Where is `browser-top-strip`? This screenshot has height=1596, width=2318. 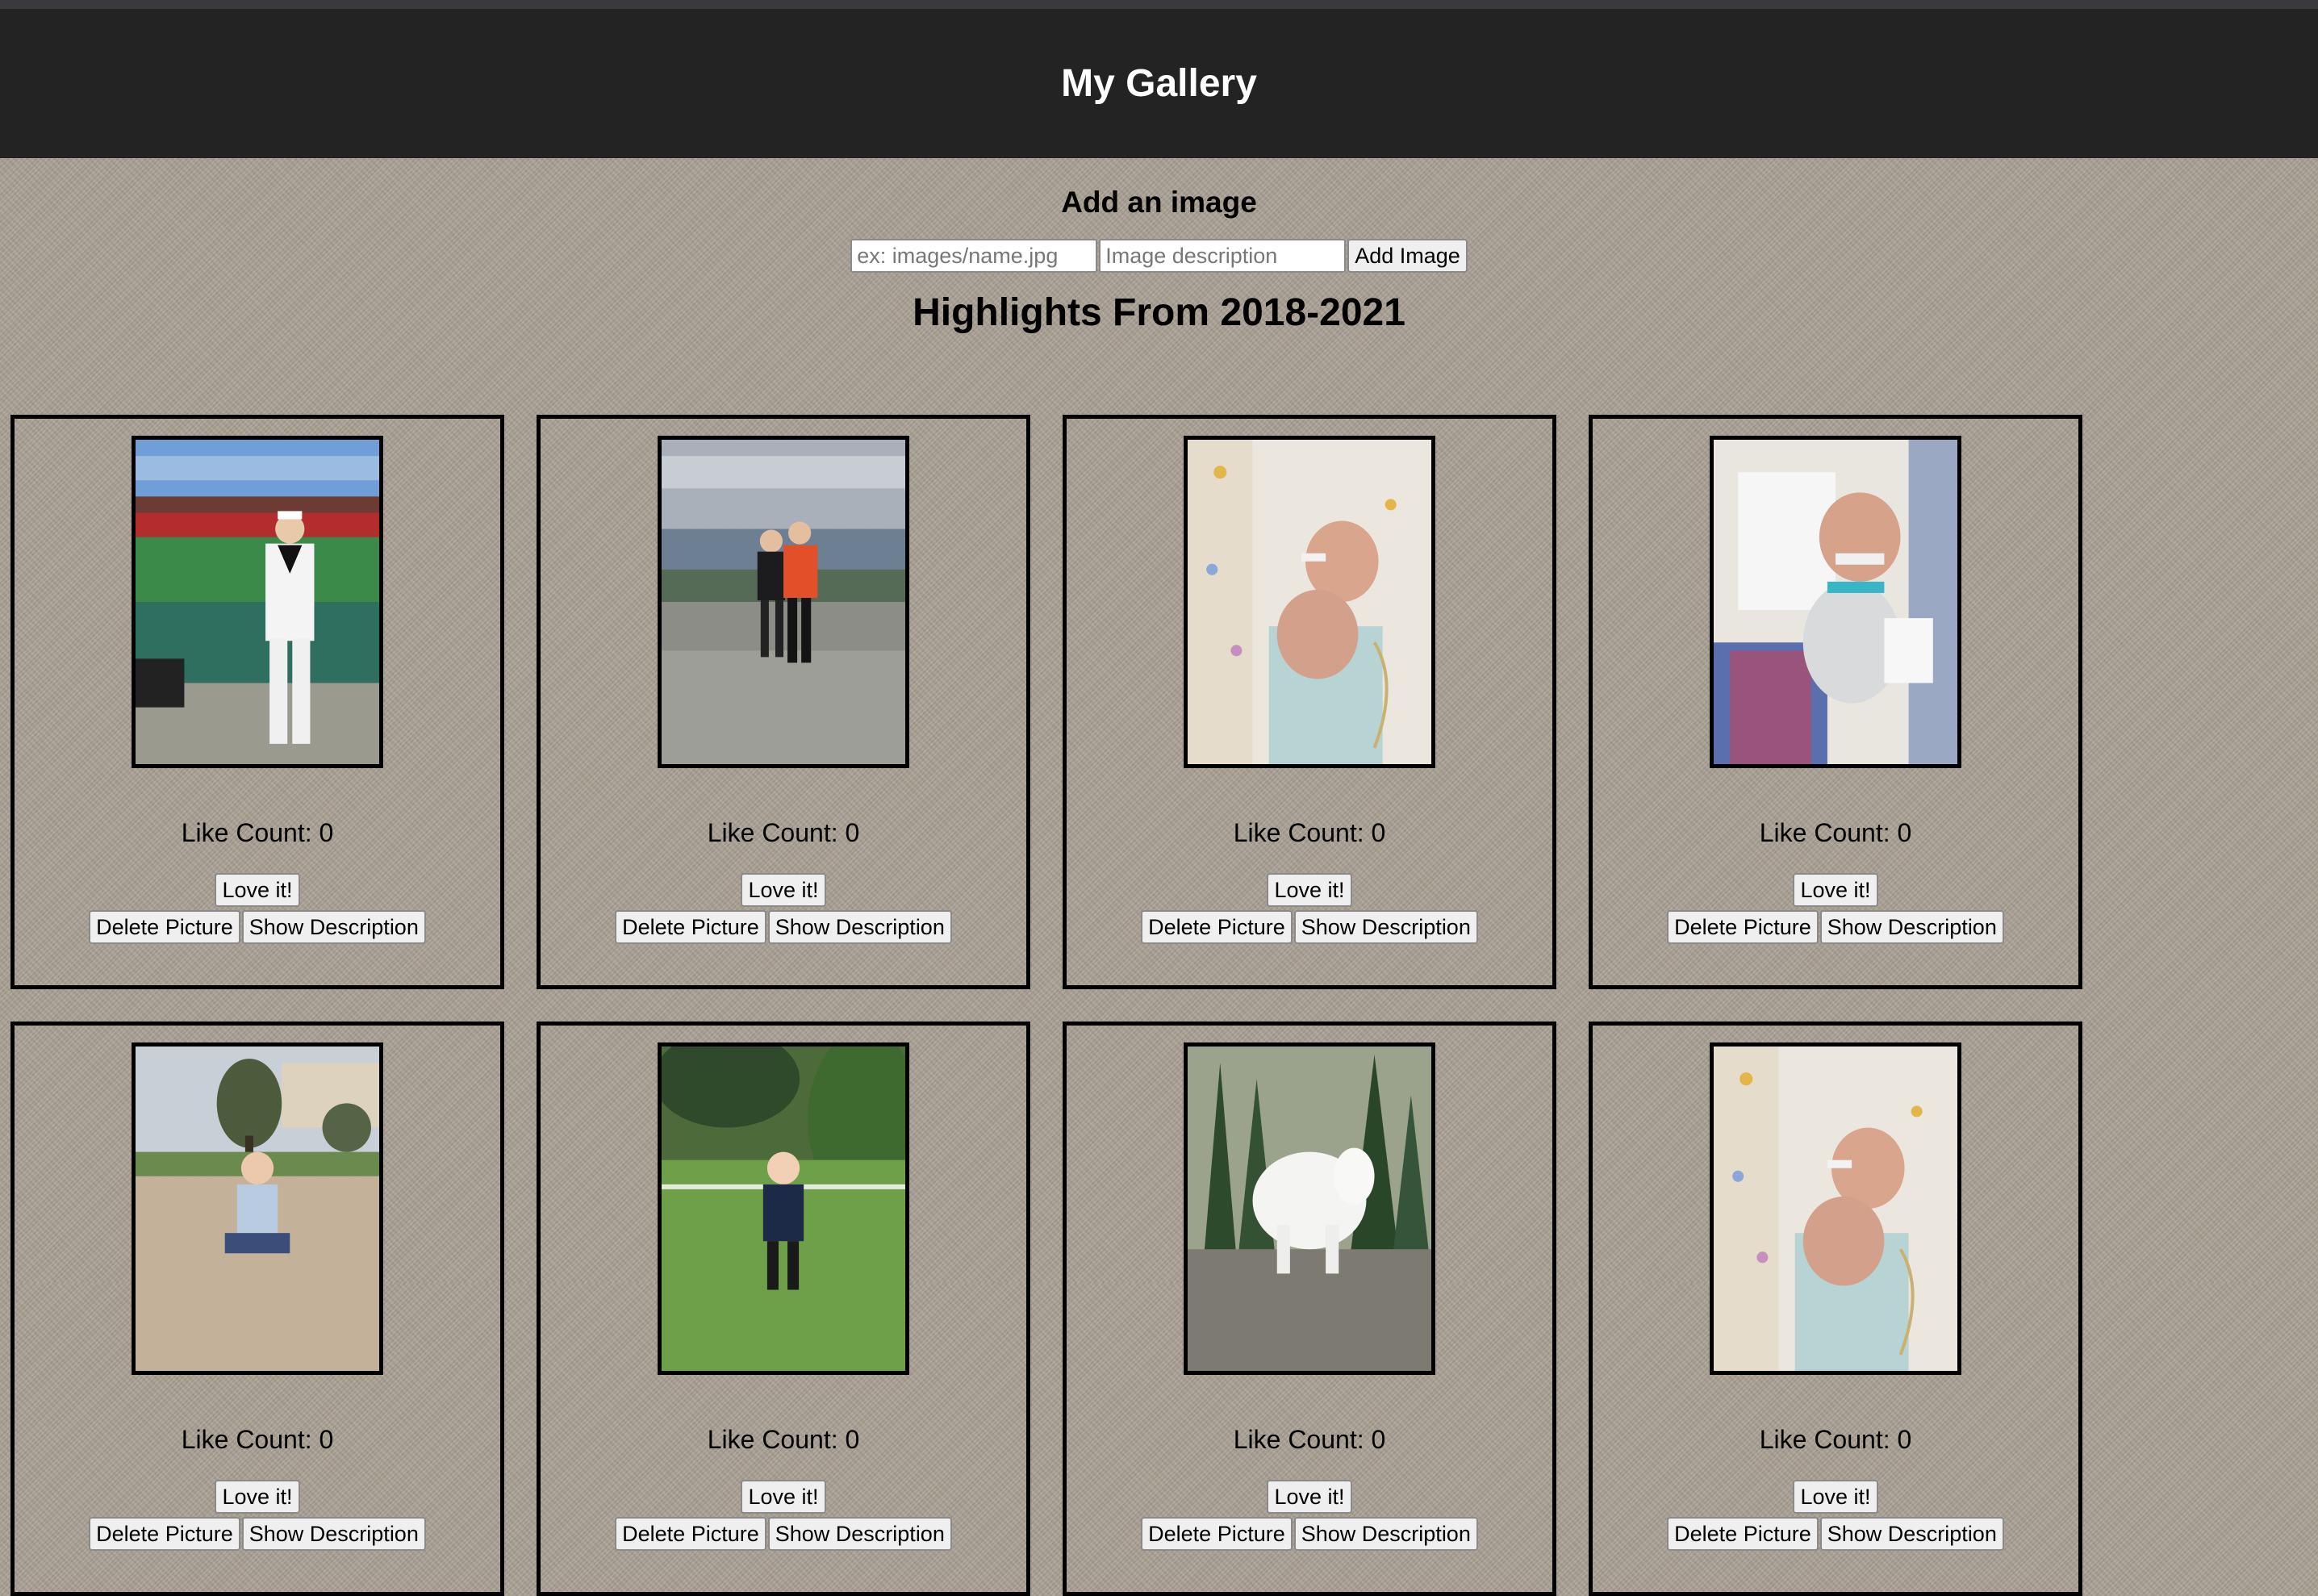
browser-top-strip is located at coordinates (1159, 5).